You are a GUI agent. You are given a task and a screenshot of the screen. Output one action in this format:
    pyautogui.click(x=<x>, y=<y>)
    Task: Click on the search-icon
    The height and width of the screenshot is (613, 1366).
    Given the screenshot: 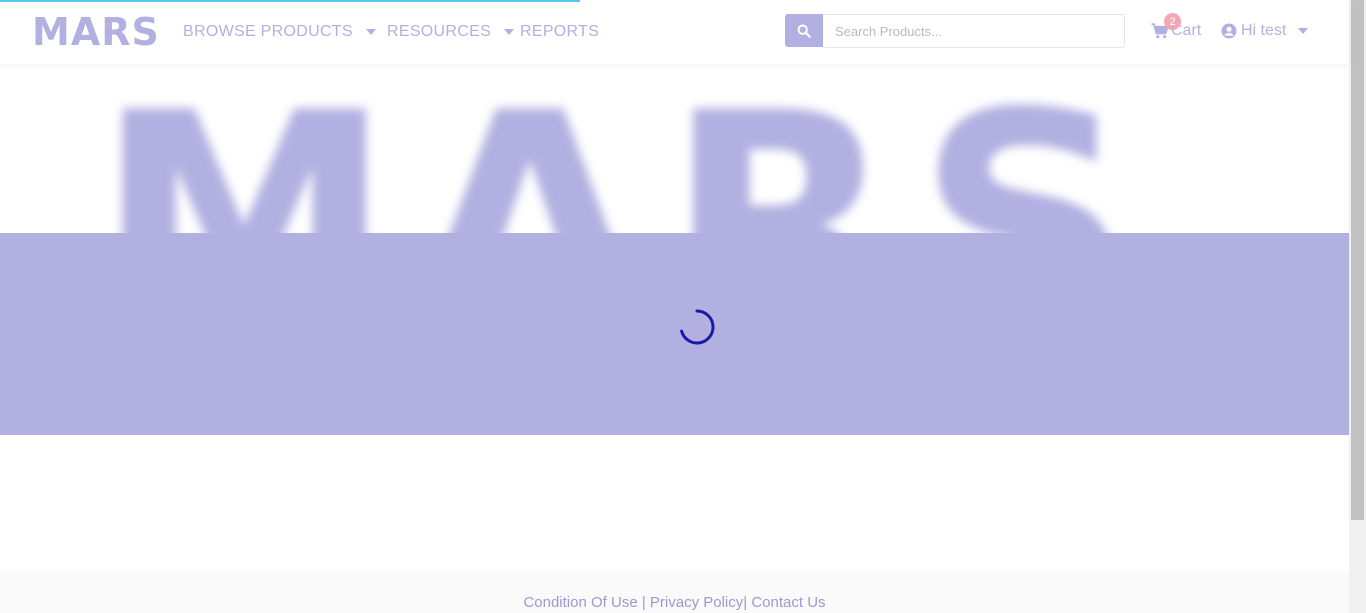 What is the action you would take?
    pyautogui.click(x=804, y=31)
    